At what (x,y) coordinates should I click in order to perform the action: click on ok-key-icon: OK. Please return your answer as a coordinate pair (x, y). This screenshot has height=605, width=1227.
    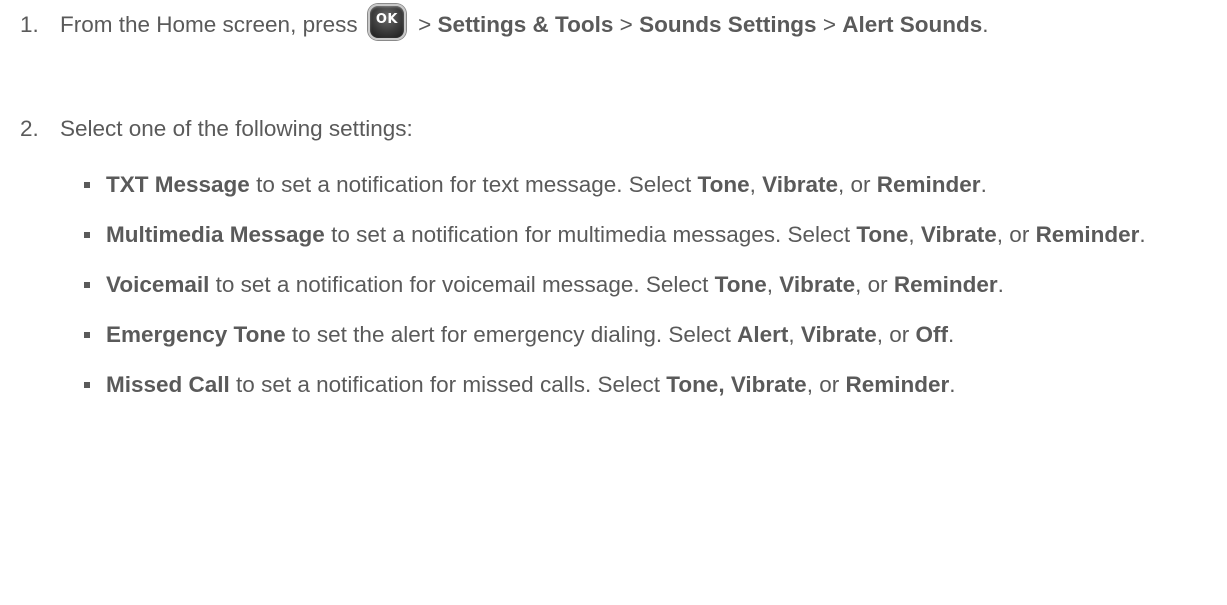
    Looking at the image, I should click on (386, 22).